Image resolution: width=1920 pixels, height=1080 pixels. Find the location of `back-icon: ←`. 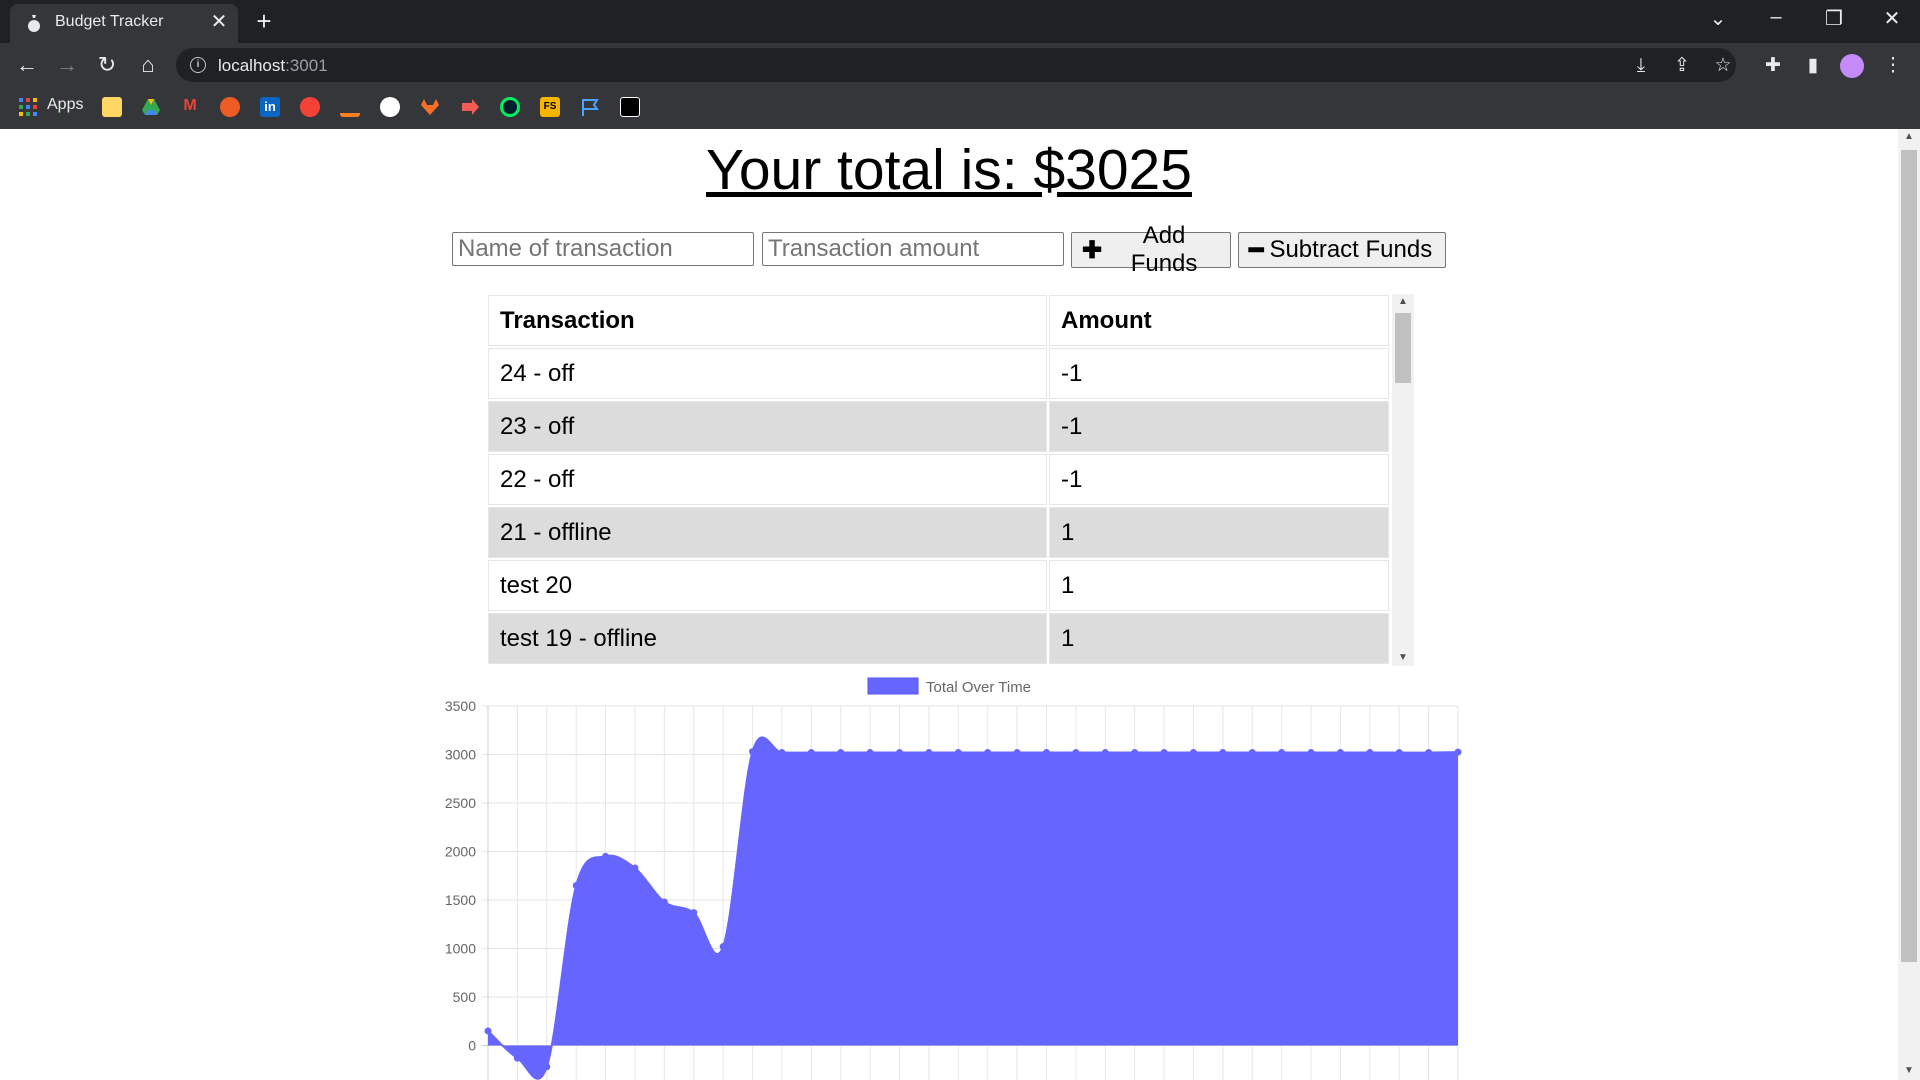

back-icon: ← is located at coordinates (27, 65).